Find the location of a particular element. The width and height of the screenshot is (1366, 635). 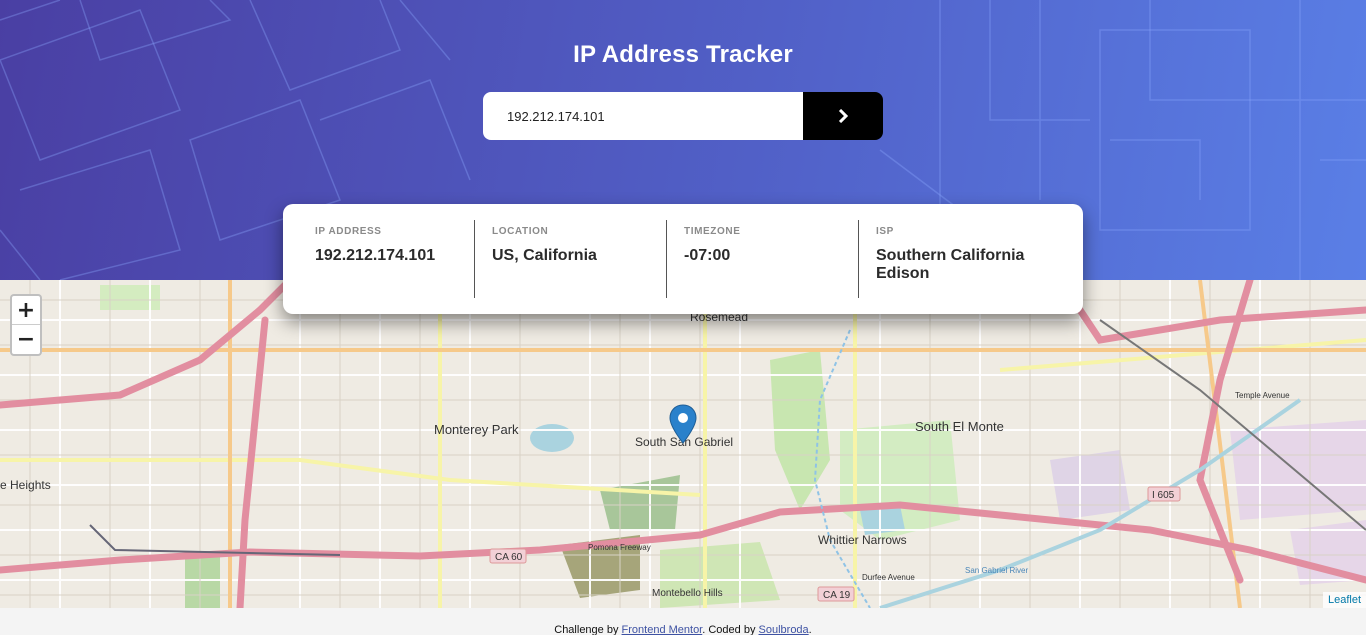

road-label: San Gabriel River is located at coordinates (996, 570).